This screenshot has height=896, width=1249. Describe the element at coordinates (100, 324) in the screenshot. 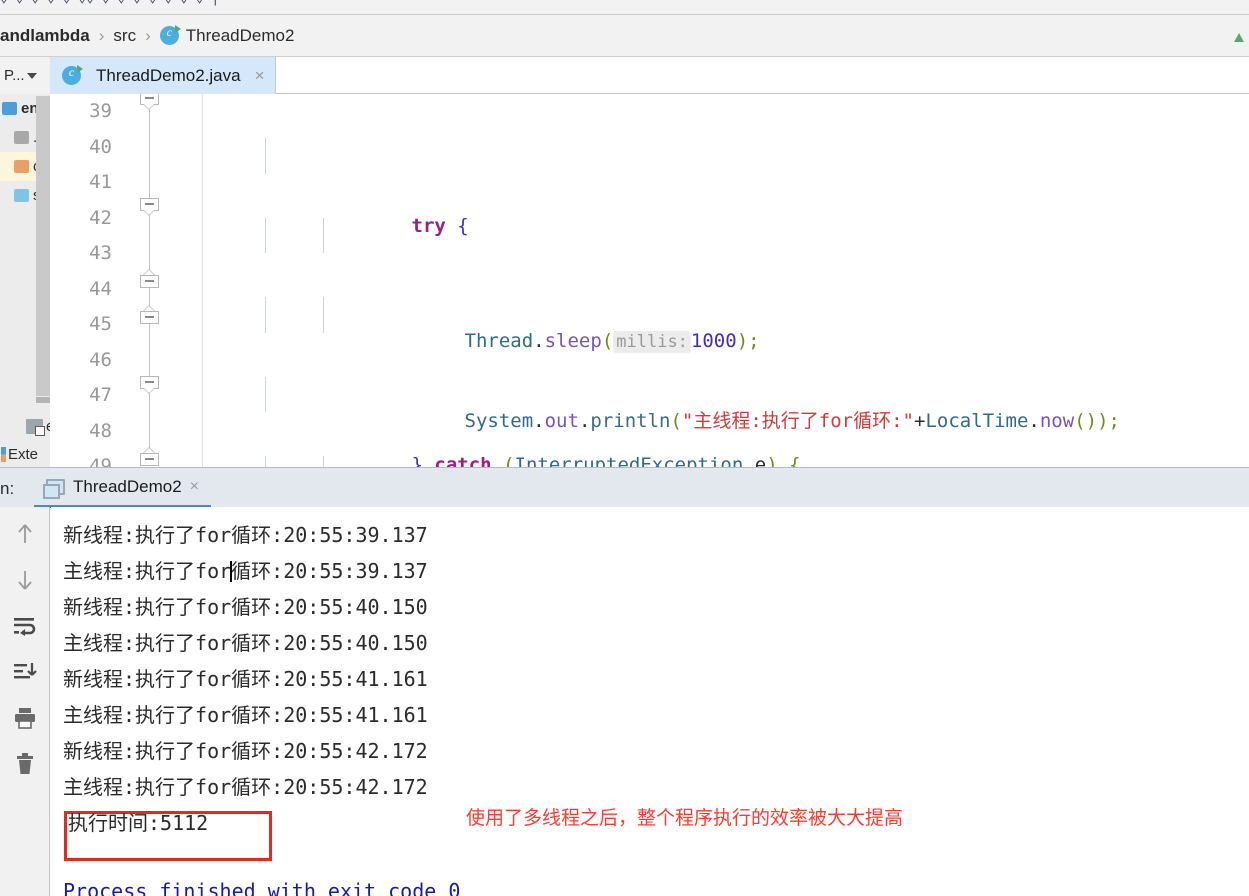

I see `line-number: 45` at that location.